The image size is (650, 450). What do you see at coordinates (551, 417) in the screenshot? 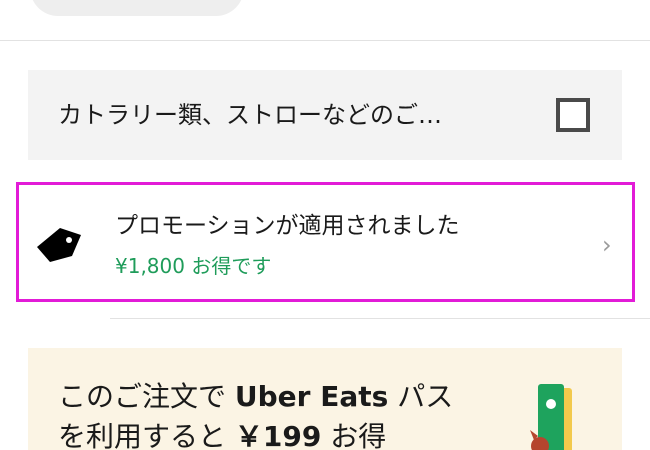
I see `pass-ticket-icon` at bounding box center [551, 417].